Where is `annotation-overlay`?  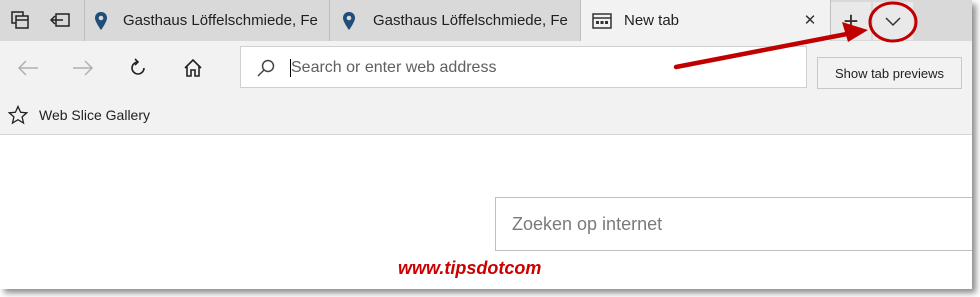 annotation-overlay is located at coordinates (795, 35).